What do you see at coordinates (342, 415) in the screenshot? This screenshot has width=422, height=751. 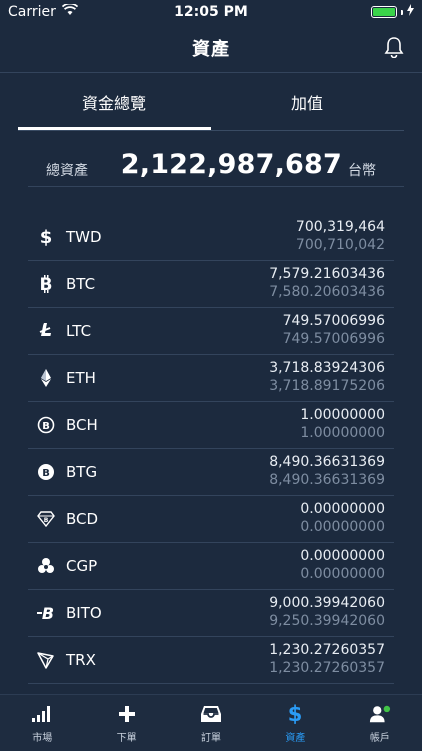 I see `asset-value: 1.00000000` at bounding box center [342, 415].